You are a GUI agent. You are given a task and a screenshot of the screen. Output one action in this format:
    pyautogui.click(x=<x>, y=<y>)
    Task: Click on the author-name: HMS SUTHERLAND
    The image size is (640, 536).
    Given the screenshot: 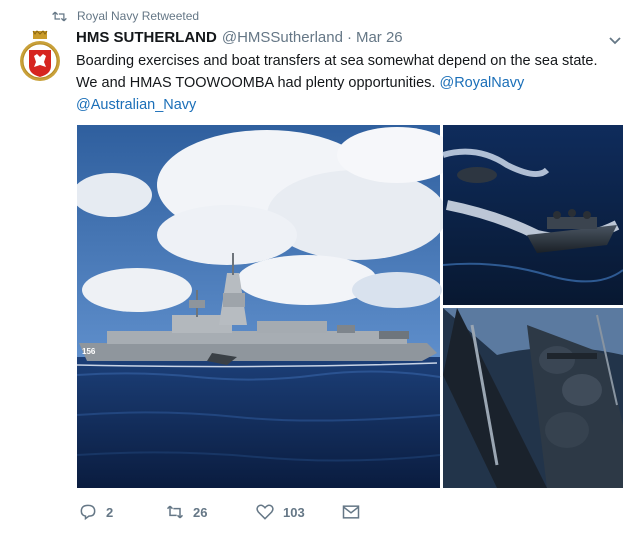 What is the action you would take?
    pyautogui.click(x=146, y=37)
    